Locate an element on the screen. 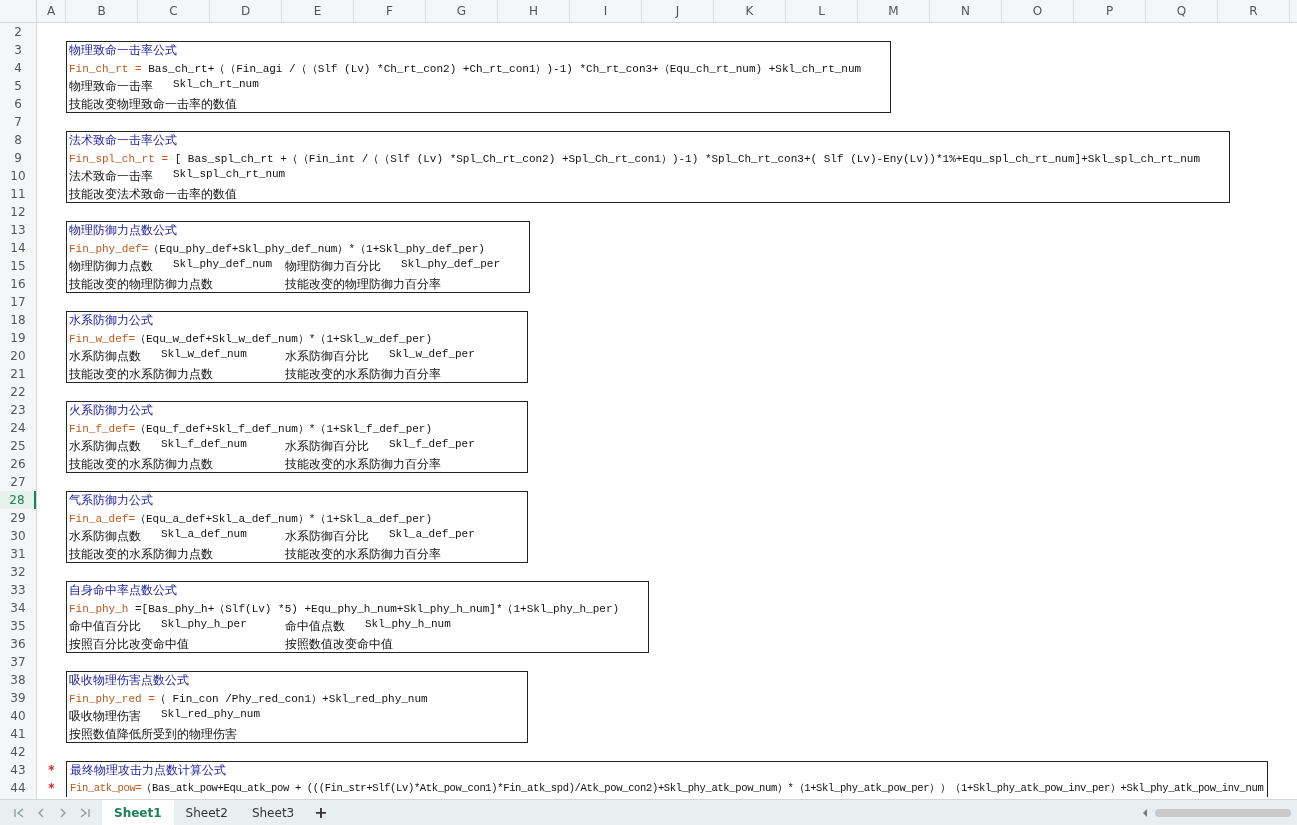 The height and width of the screenshot is (825, 1297). column-header: K is located at coordinates (750, 11).